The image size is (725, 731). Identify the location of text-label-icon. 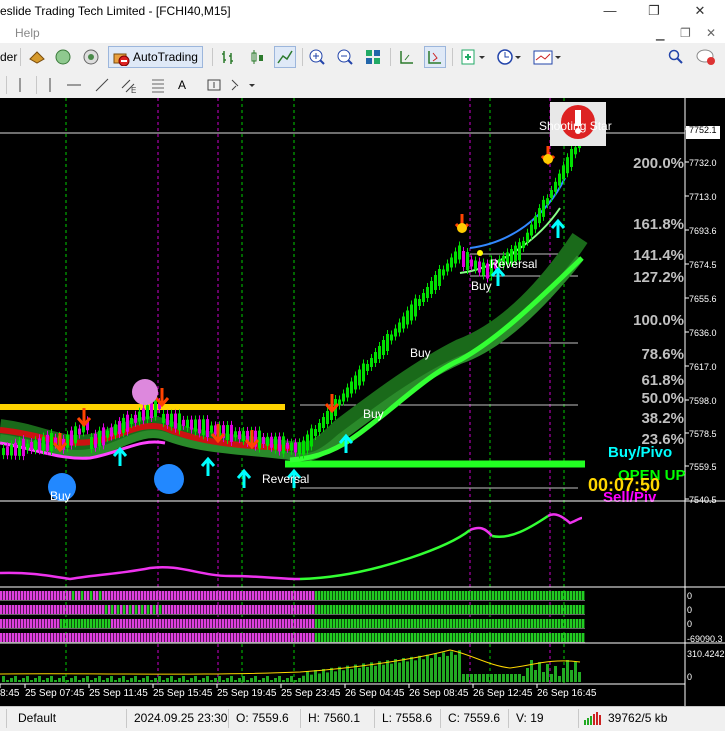
(214, 85).